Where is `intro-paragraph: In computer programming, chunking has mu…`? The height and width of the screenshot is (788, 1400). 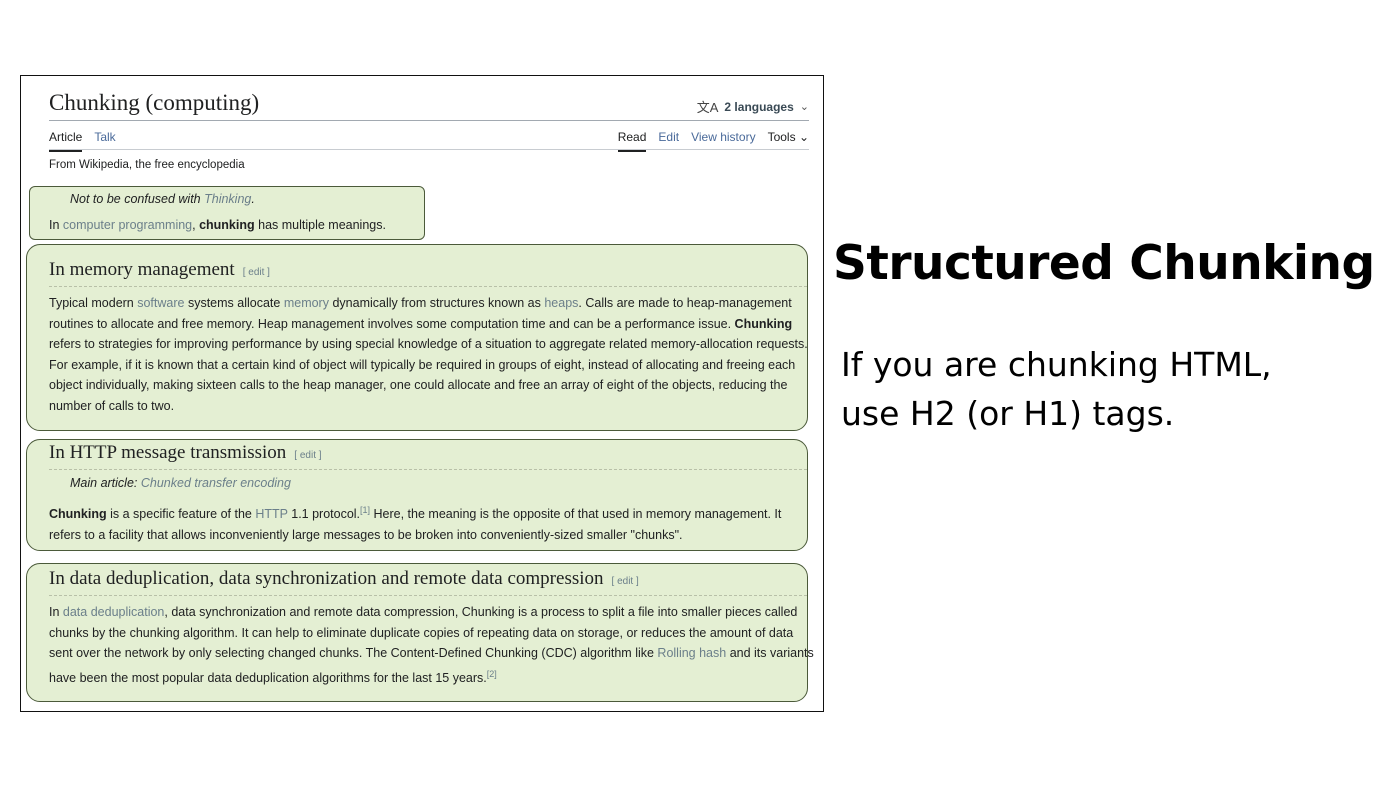
intro-paragraph: In computer programming, chunking has mu… is located at coordinates (217, 225).